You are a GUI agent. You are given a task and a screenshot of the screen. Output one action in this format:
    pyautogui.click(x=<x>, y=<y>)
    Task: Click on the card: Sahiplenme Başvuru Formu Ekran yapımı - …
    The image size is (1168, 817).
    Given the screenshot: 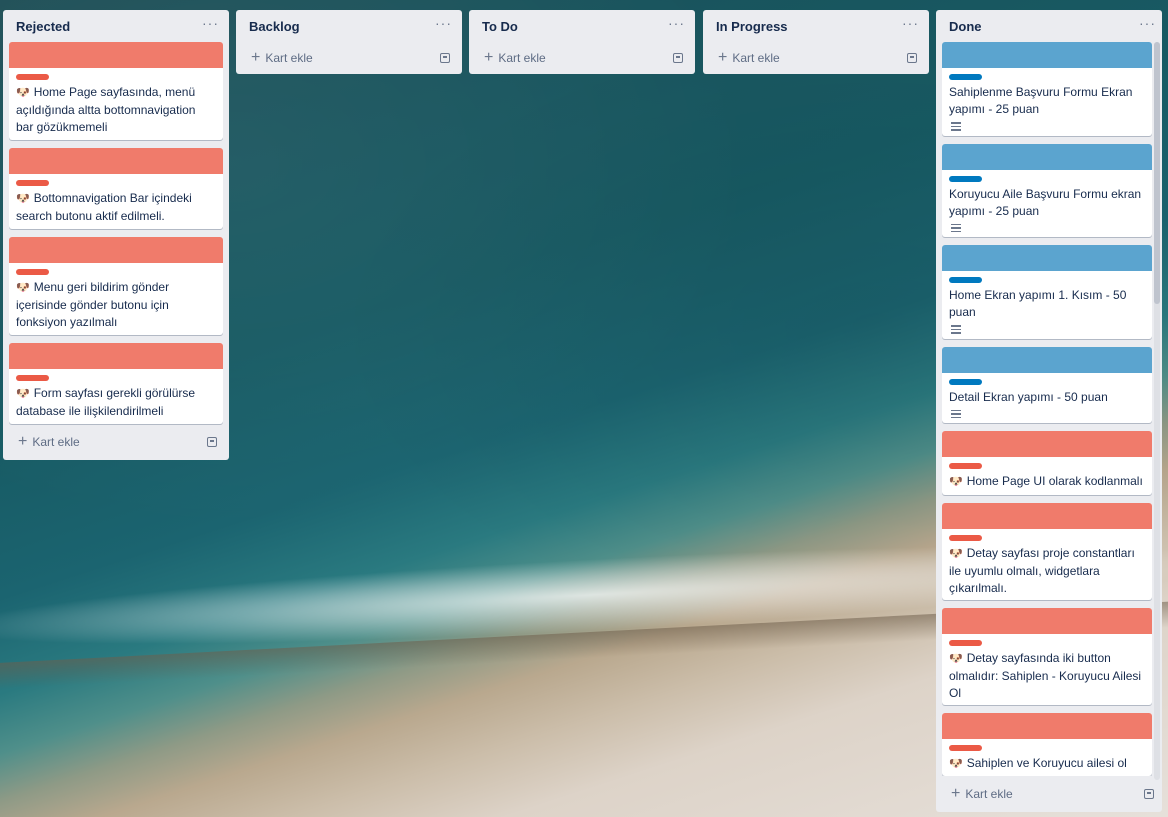 What is the action you would take?
    pyautogui.click(x=1047, y=89)
    